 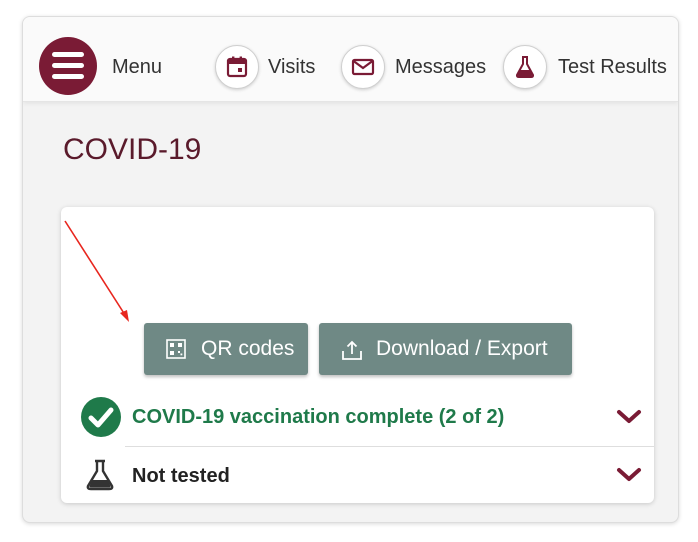 What do you see at coordinates (132, 149) in the screenshot?
I see `page-title: COVID-19` at bounding box center [132, 149].